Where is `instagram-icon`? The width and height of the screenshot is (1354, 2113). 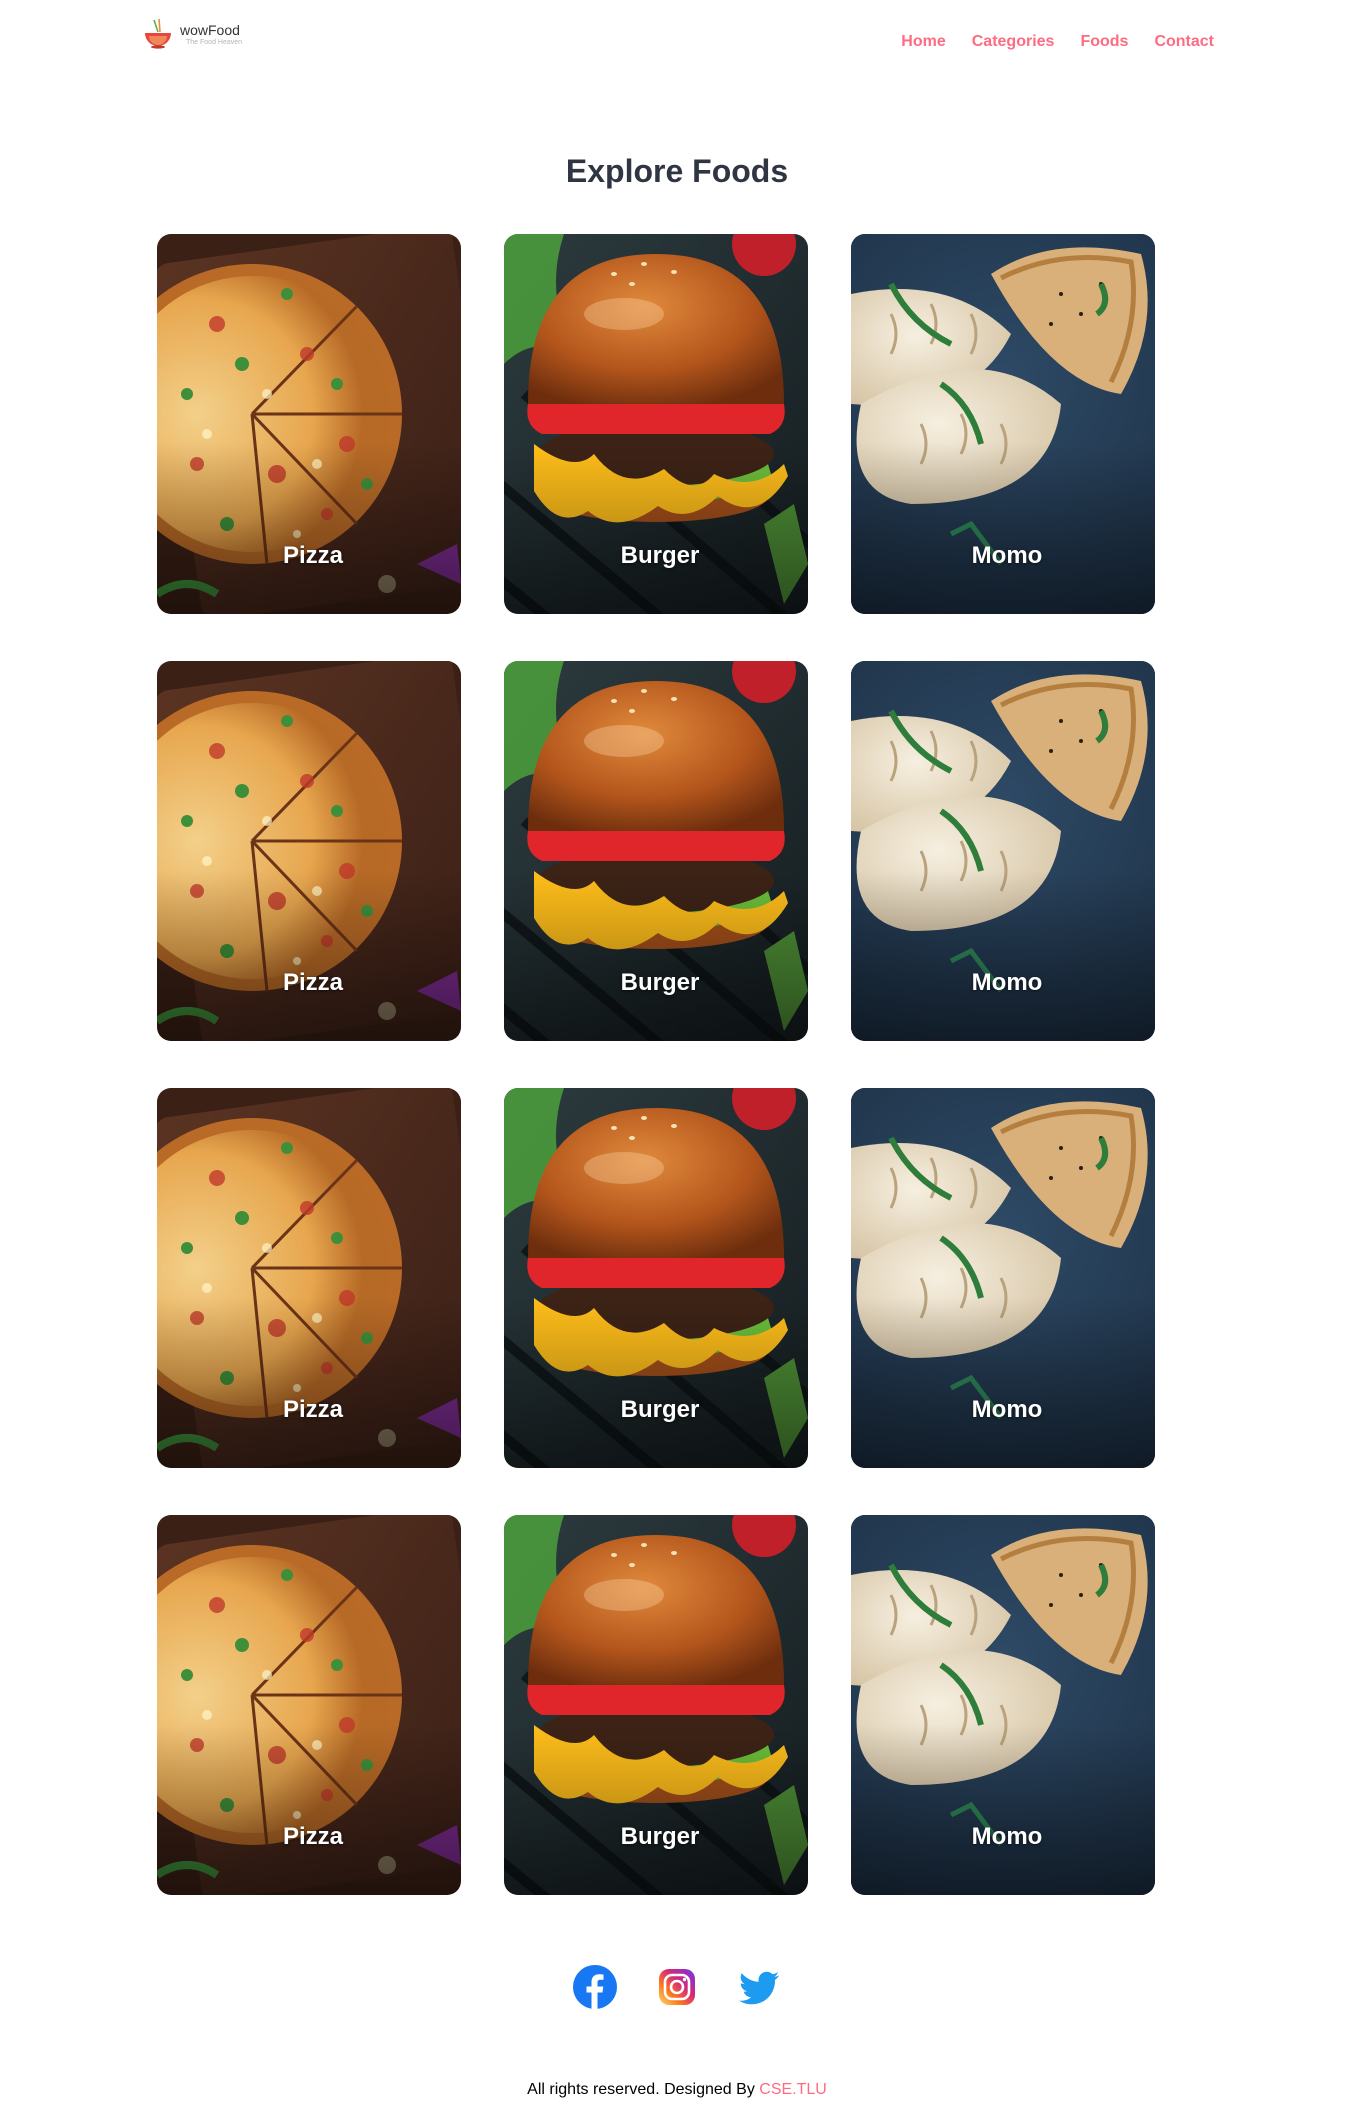
instagram-icon is located at coordinates (677, 1987).